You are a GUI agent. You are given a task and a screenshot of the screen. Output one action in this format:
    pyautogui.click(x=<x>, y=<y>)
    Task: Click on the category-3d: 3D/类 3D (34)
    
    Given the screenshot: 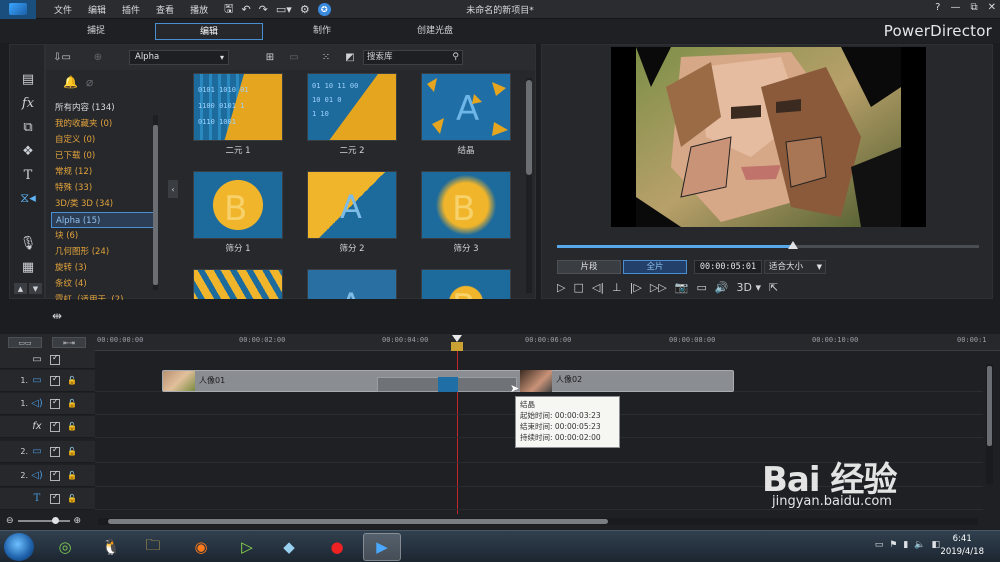 What is the action you would take?
    pyautogui.click(x=103, y=204)
    